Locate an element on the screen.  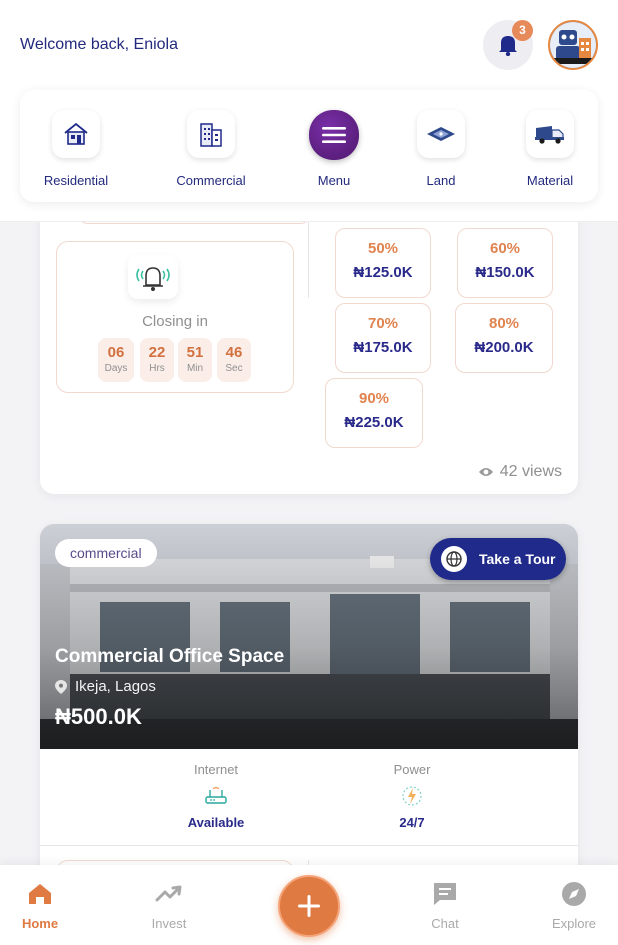
eye-icon is located at coordinates (485, 472).